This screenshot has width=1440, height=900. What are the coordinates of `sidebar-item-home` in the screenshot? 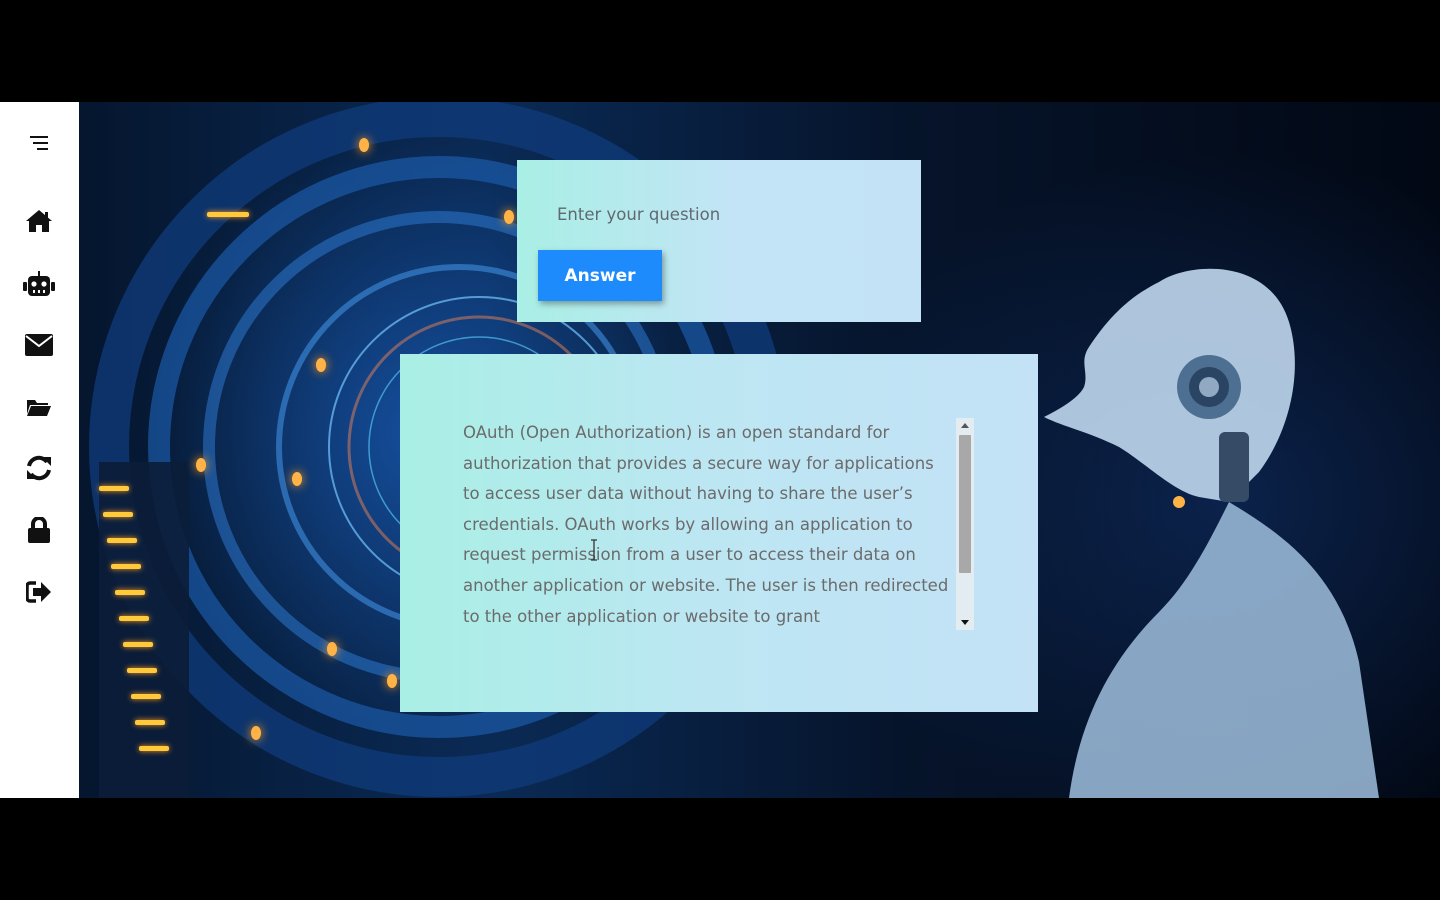 It's located at (39, 221).